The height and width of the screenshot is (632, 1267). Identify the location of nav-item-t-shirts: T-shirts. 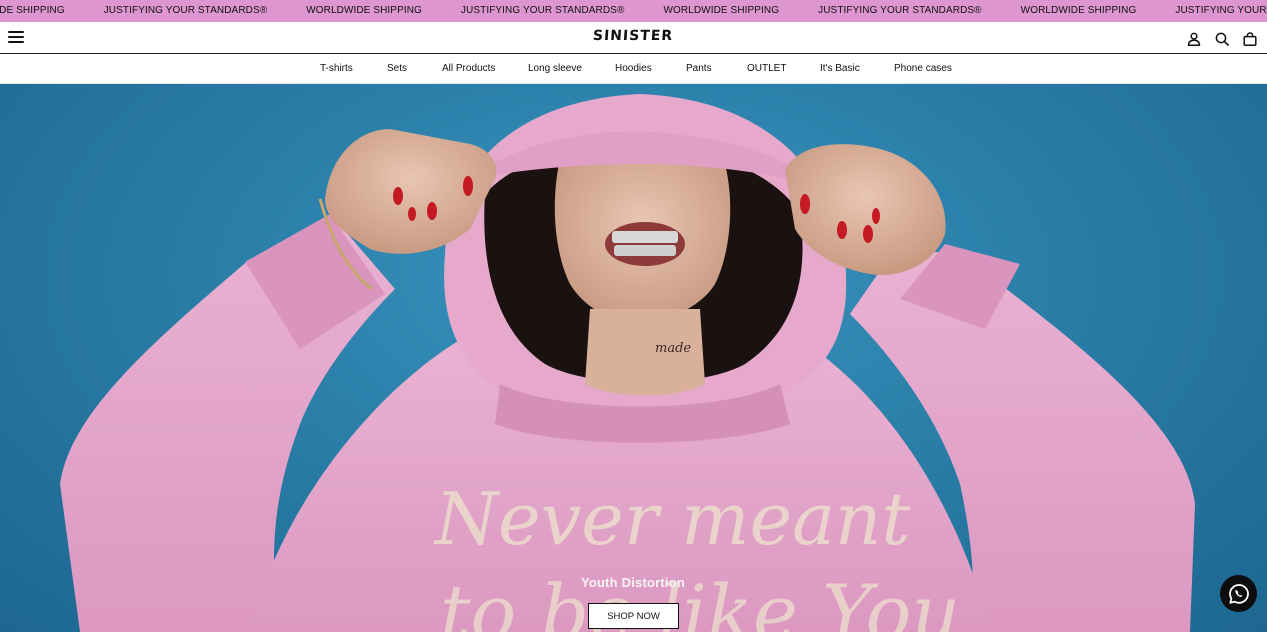
(336, 68).